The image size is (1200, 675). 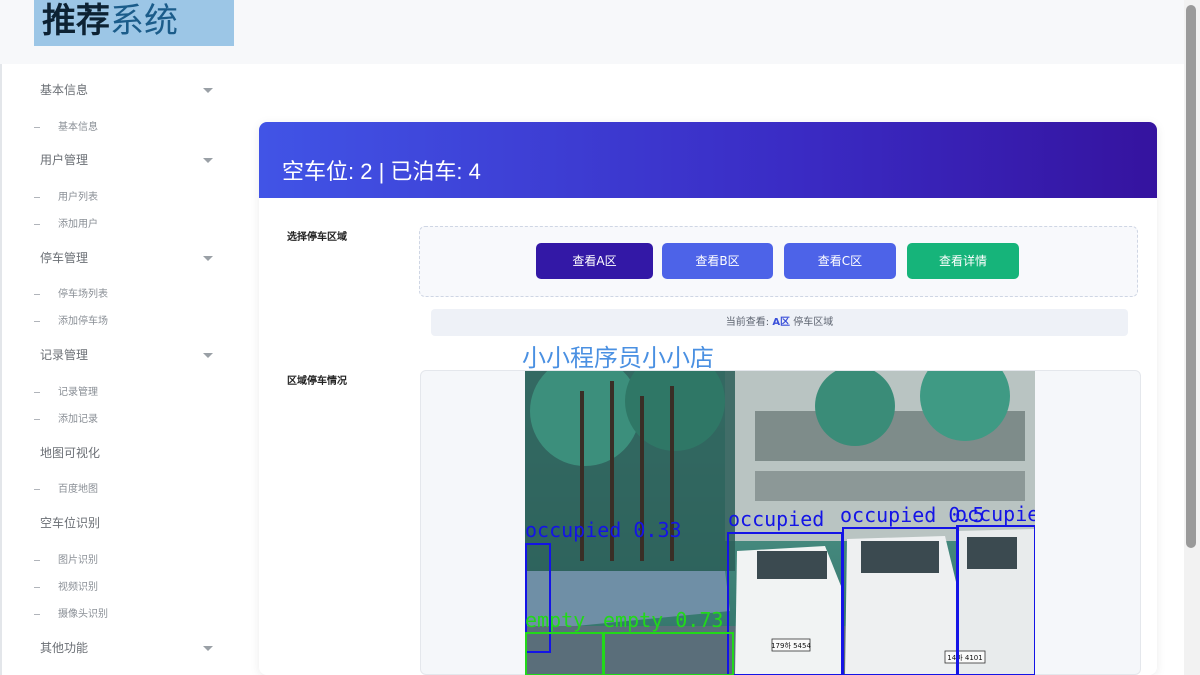 What do you see at coordinates (963, 261) in the screenshot?
I see `view-details-button: 查看详情` at bounding box center [963, 261].